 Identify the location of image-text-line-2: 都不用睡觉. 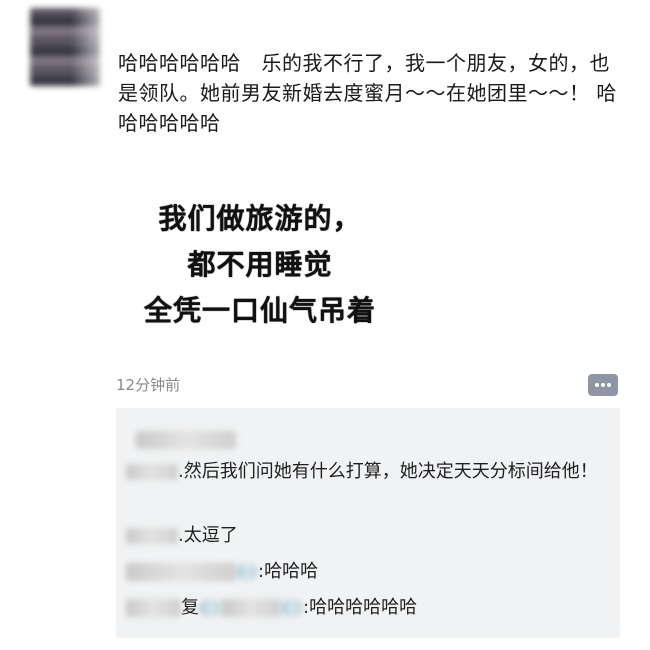
(260, 264).